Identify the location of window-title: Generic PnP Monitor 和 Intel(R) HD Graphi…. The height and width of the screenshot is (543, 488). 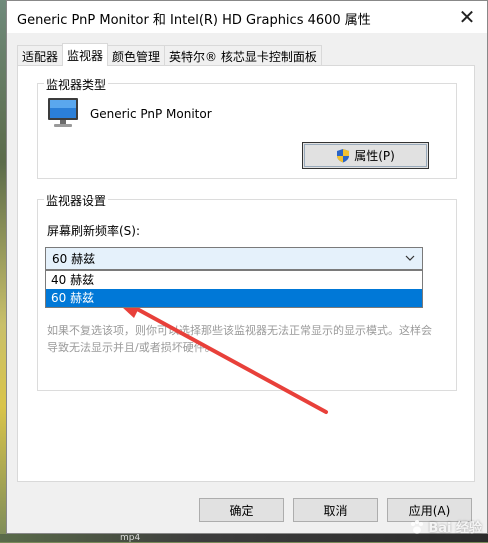
(194, 20).